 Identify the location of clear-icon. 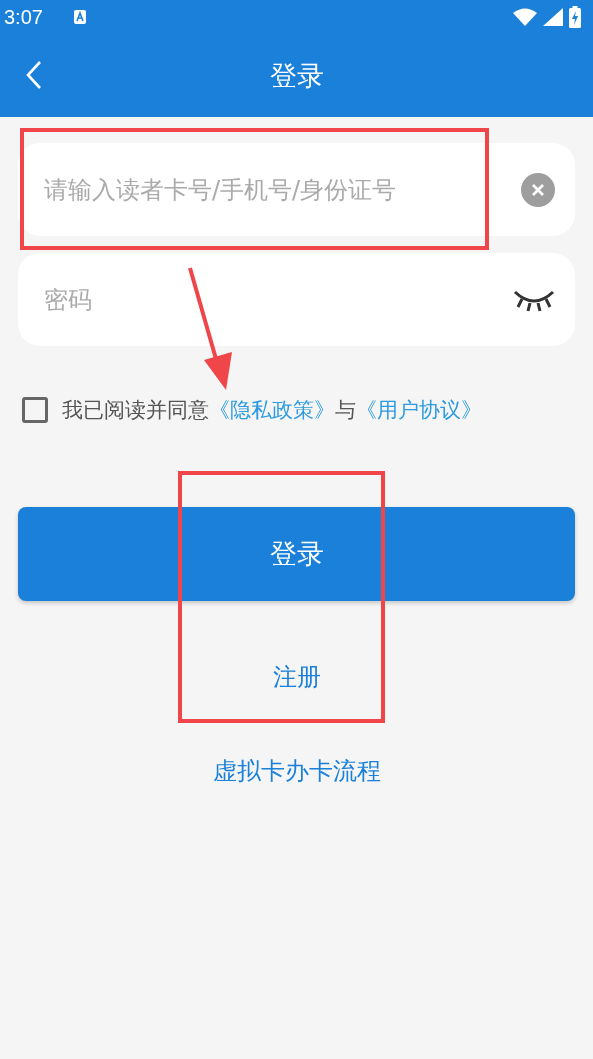
(538, 189).